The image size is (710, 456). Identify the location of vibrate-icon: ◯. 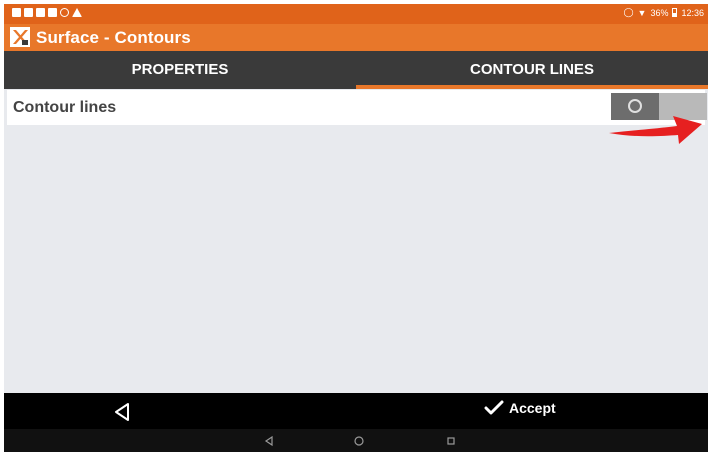
(628, 12).